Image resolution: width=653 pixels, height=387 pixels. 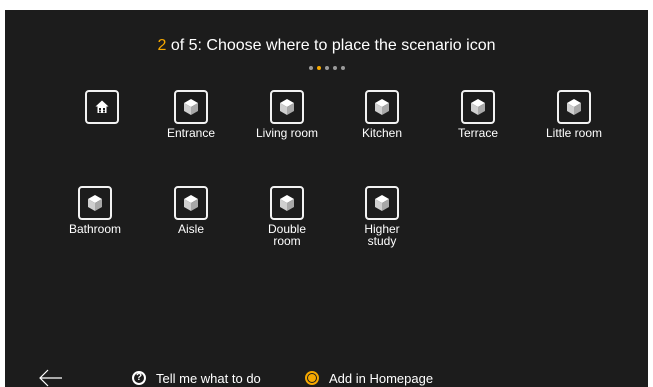 I want to click on room-tile-terrace: Terrace, so click(x=478, y=114).